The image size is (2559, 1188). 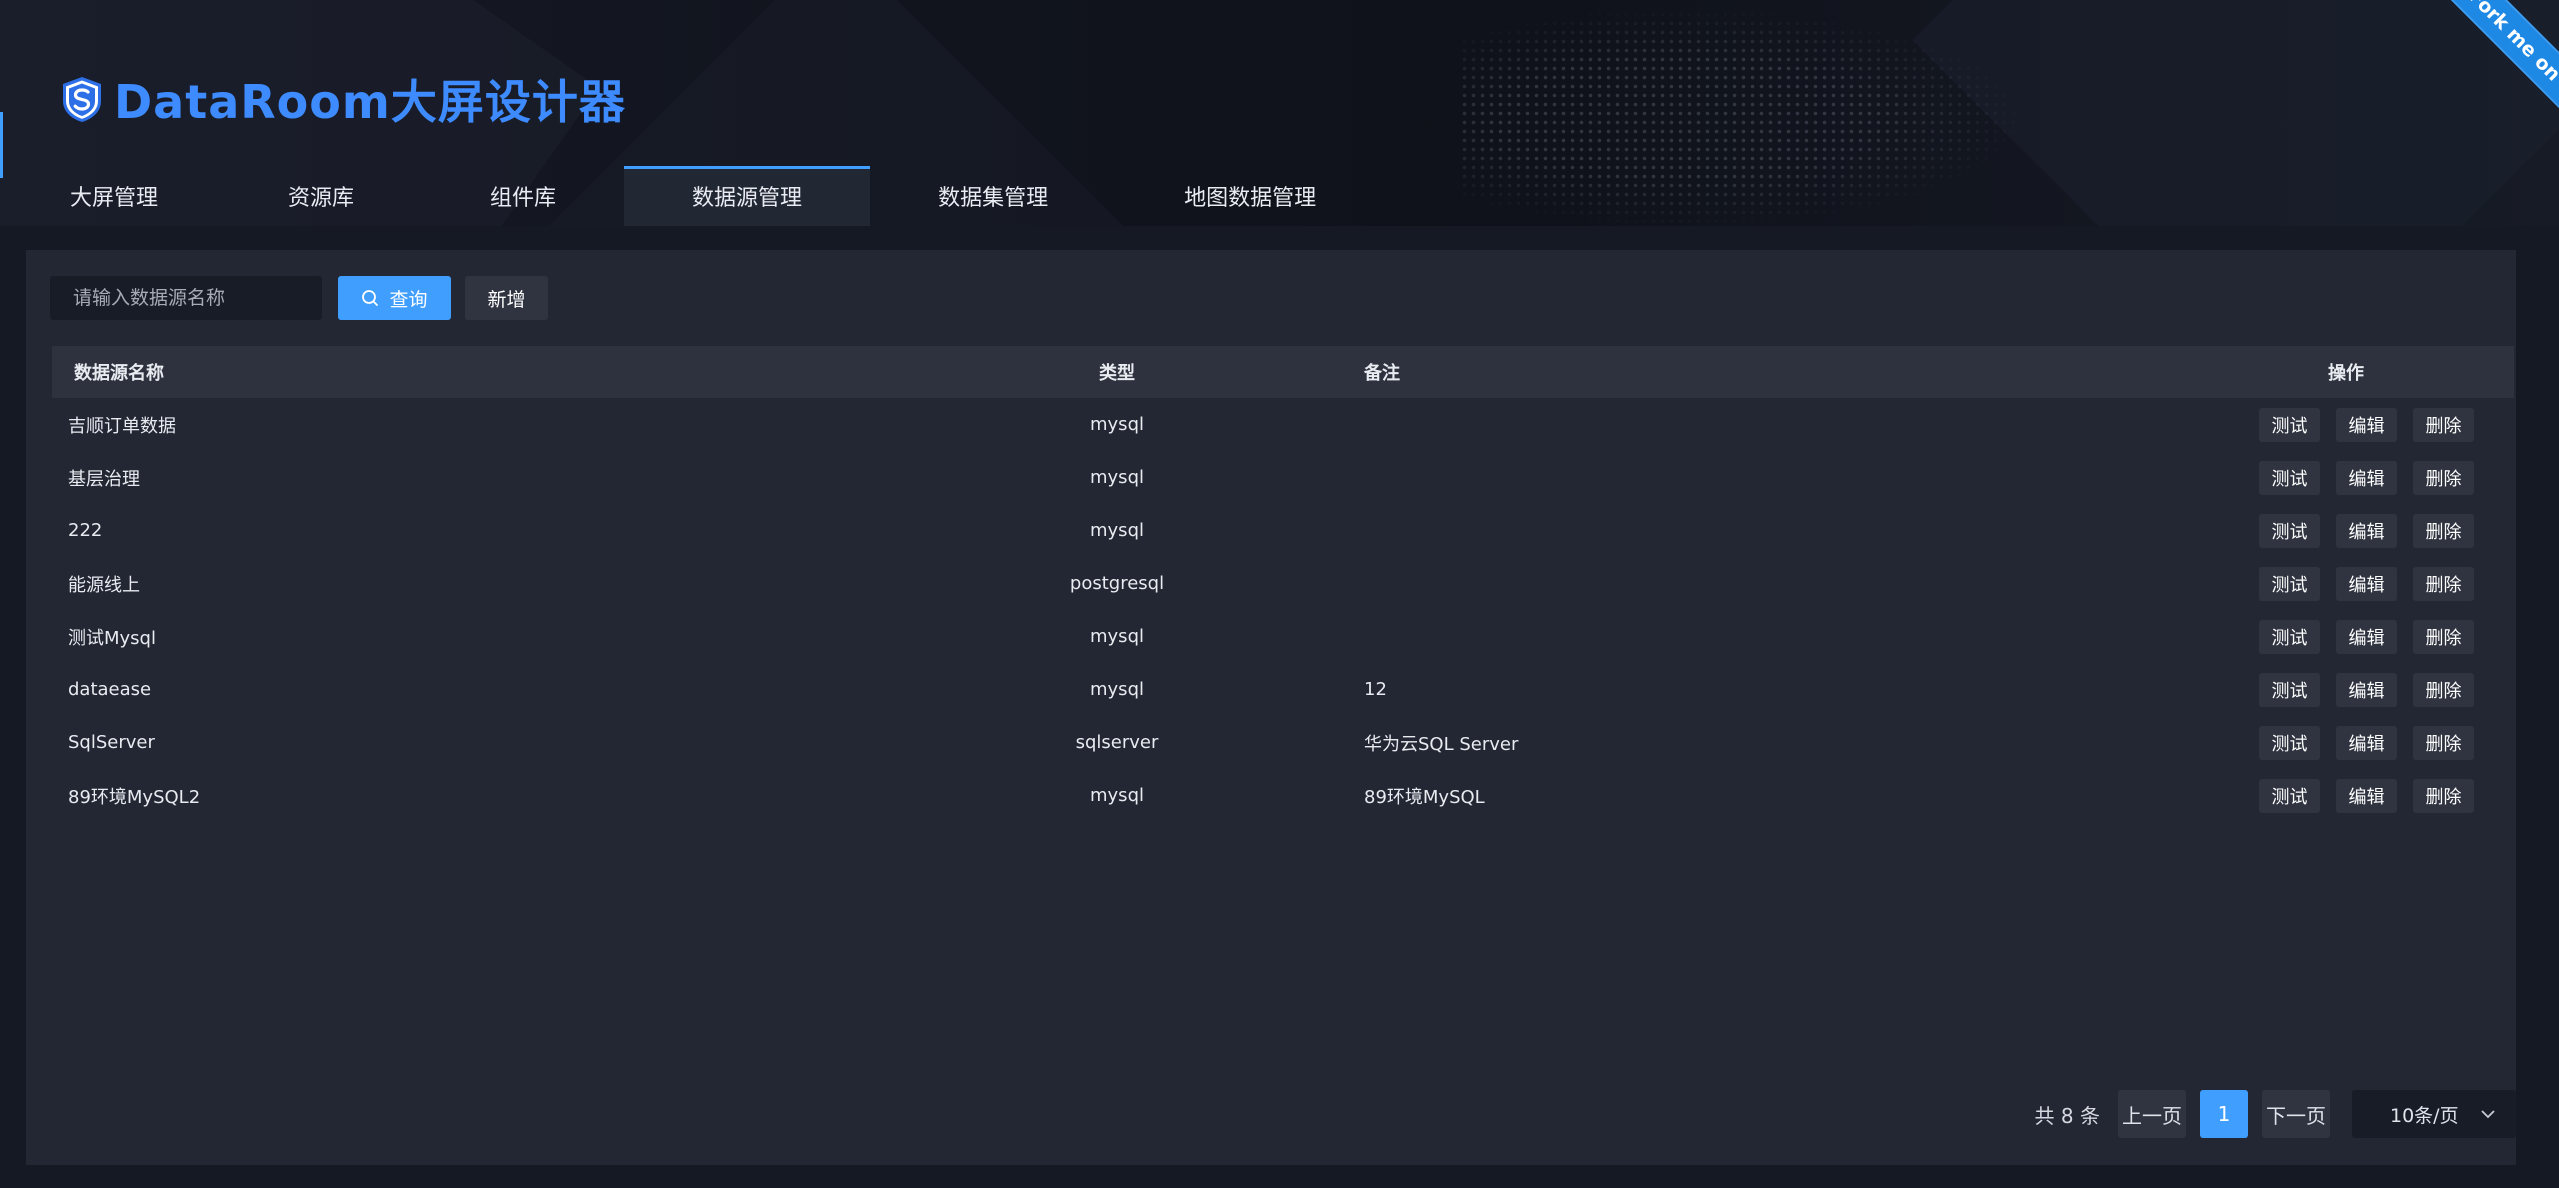 What do you see at coordinates (993, 196) in the screenshot?
I see `nav-item-dataset-management: 数据集管理` at bounding box center [993, 196].